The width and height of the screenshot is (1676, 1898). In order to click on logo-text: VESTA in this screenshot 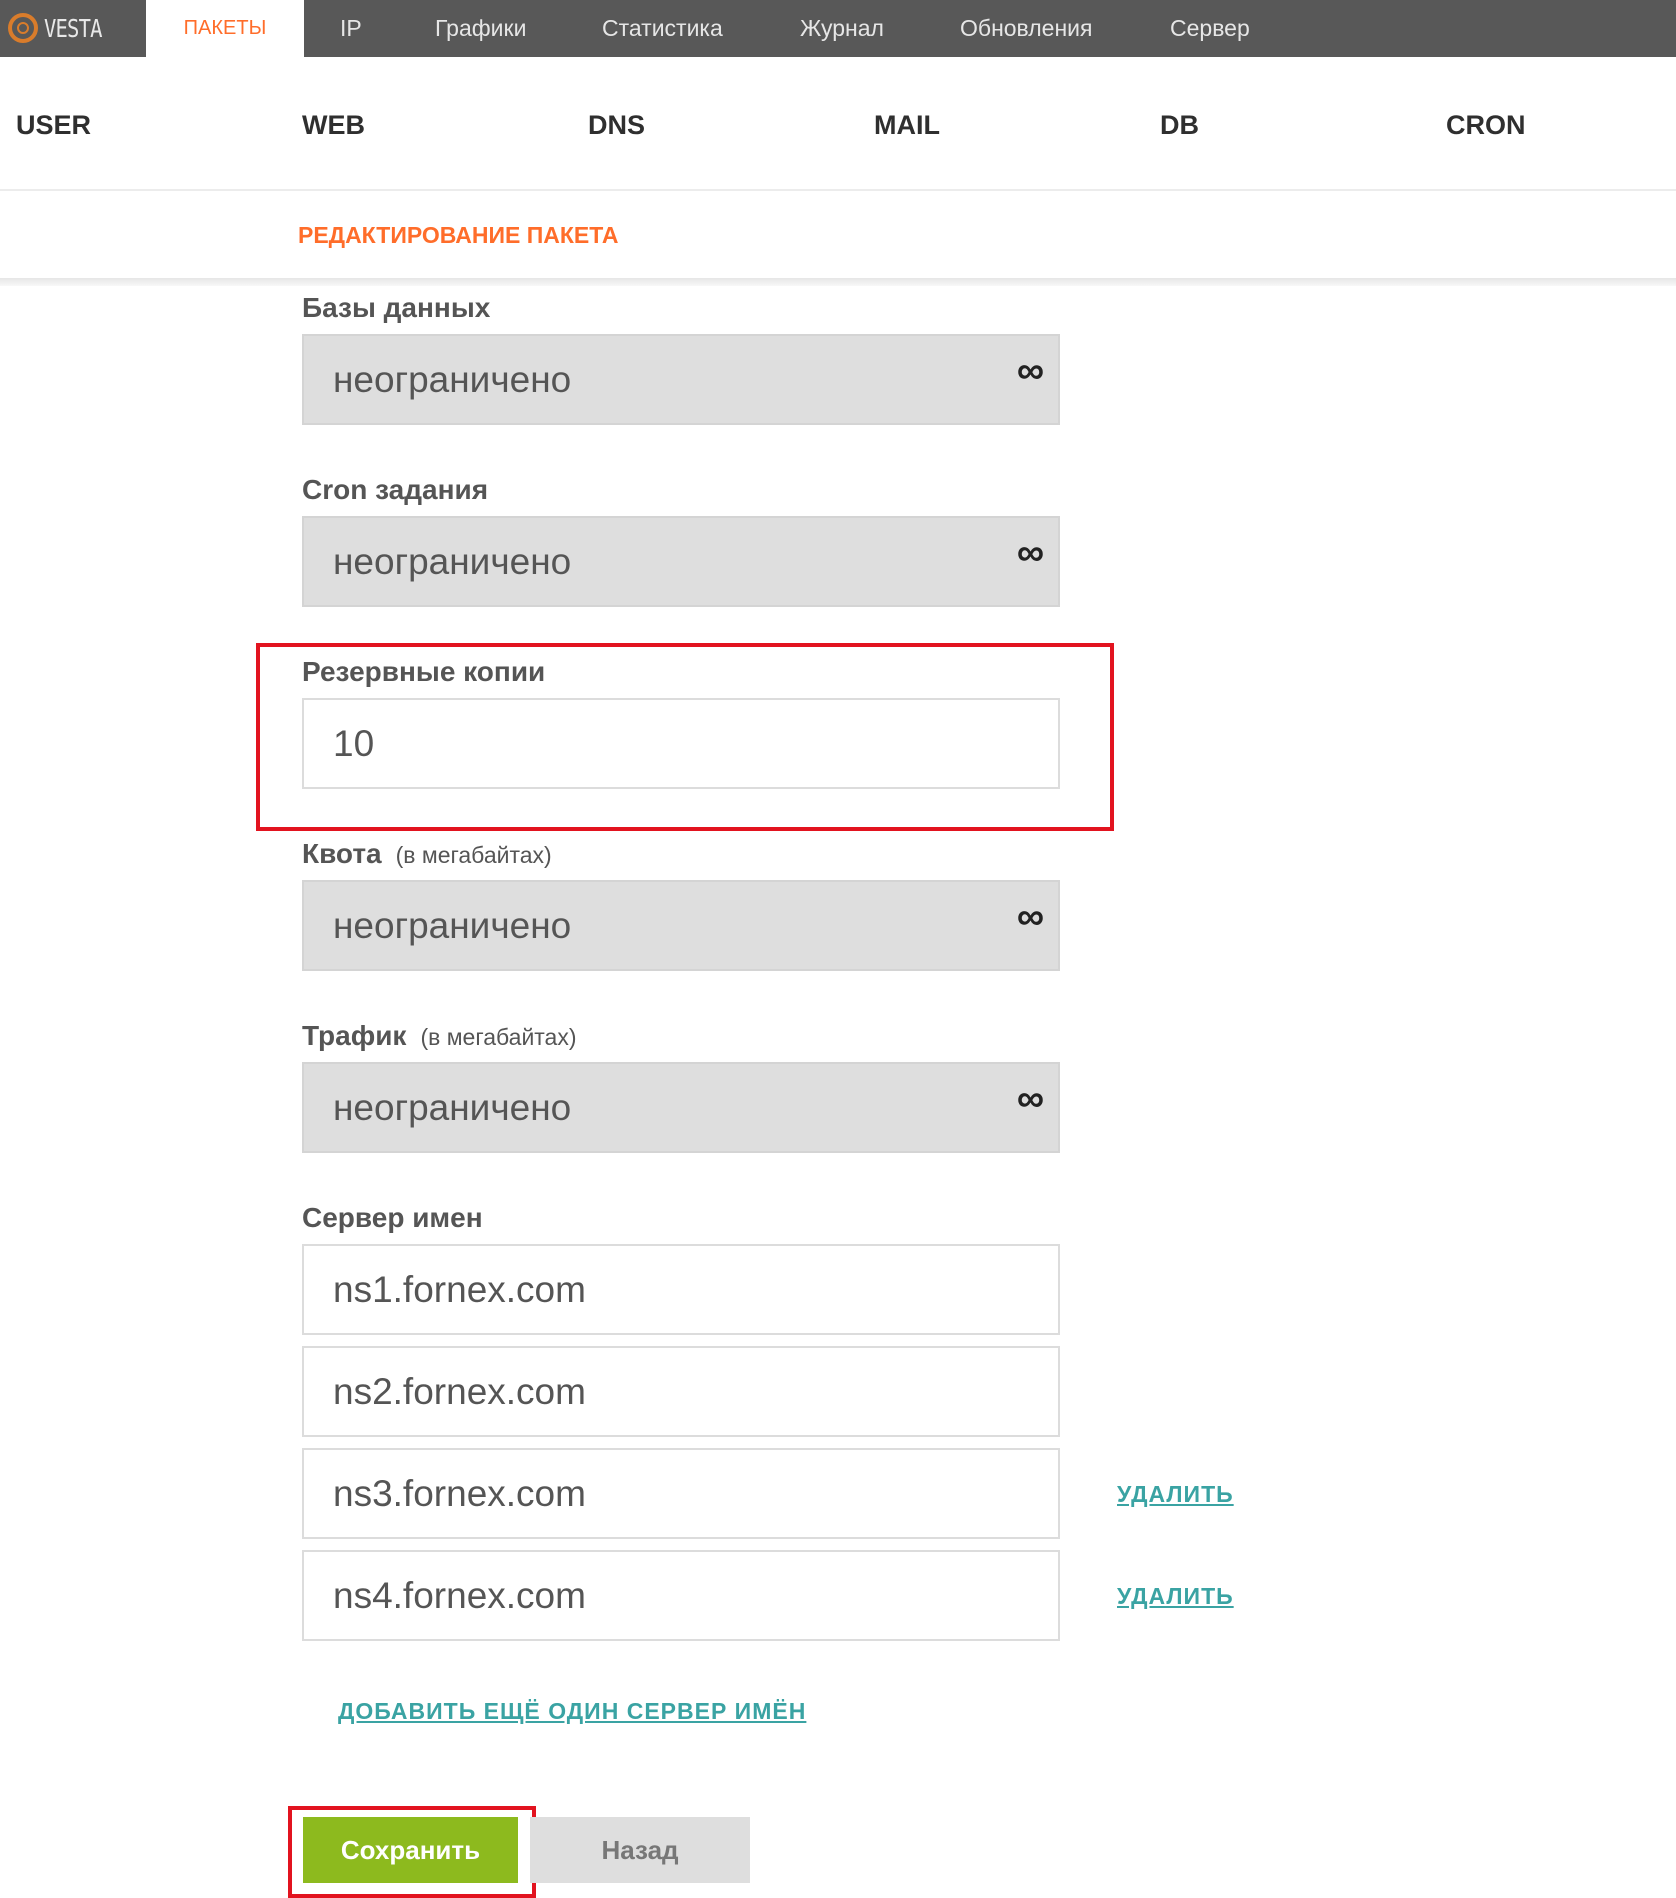, I will do `click(73, 28)`.